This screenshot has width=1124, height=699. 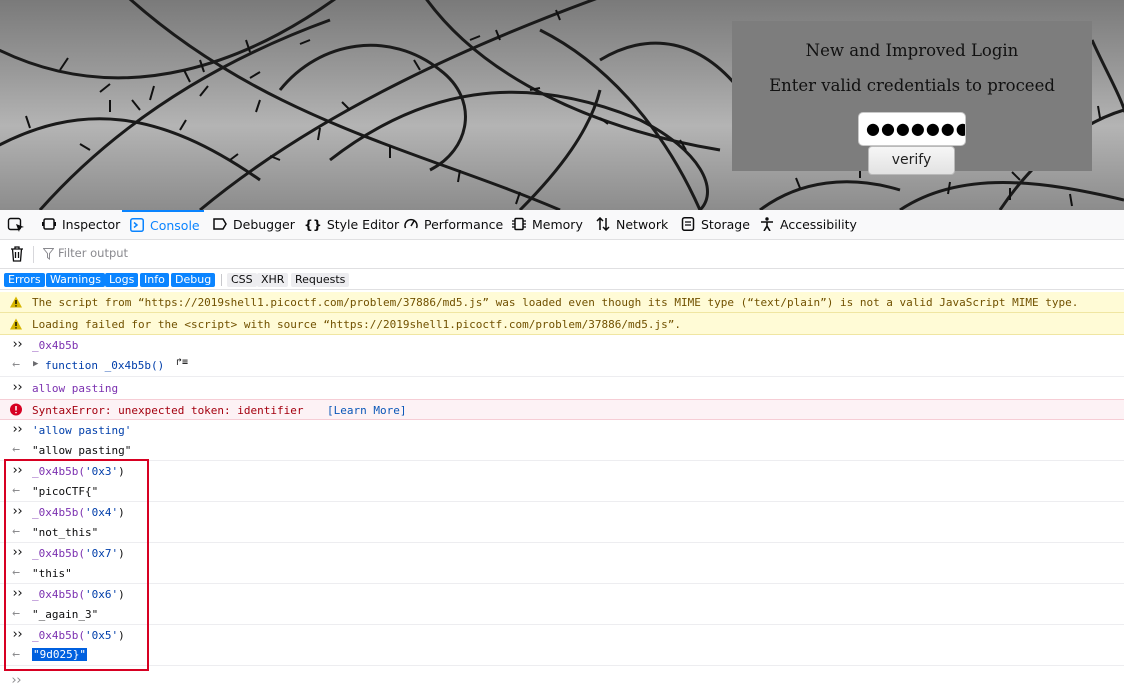 I want to click on tab-accessibility-label: Accessibility, so click(x=818, y=224).